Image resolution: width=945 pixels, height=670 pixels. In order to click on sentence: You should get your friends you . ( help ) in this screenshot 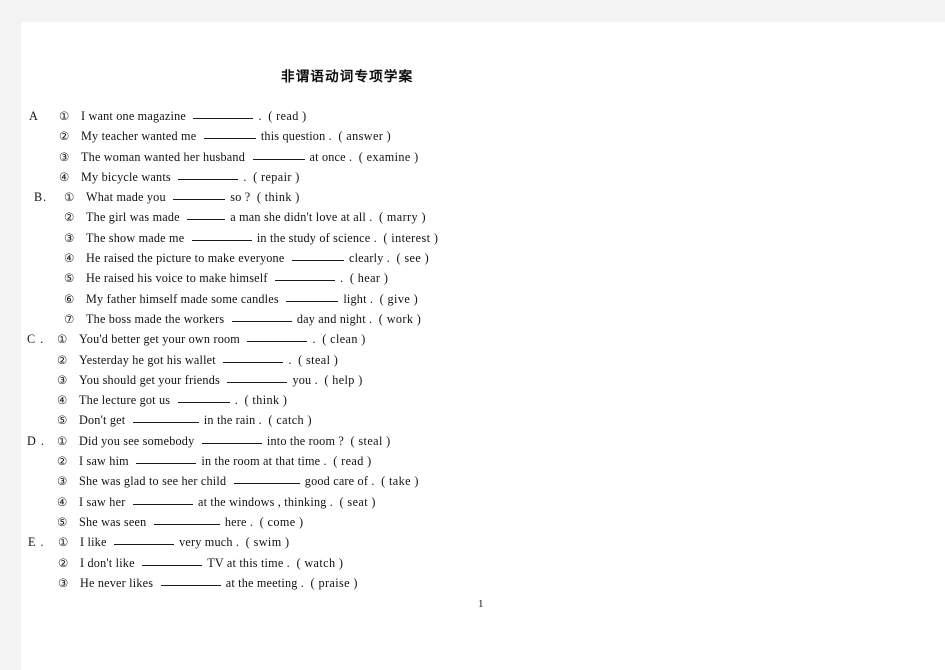, I will do `click(221, 380)`.